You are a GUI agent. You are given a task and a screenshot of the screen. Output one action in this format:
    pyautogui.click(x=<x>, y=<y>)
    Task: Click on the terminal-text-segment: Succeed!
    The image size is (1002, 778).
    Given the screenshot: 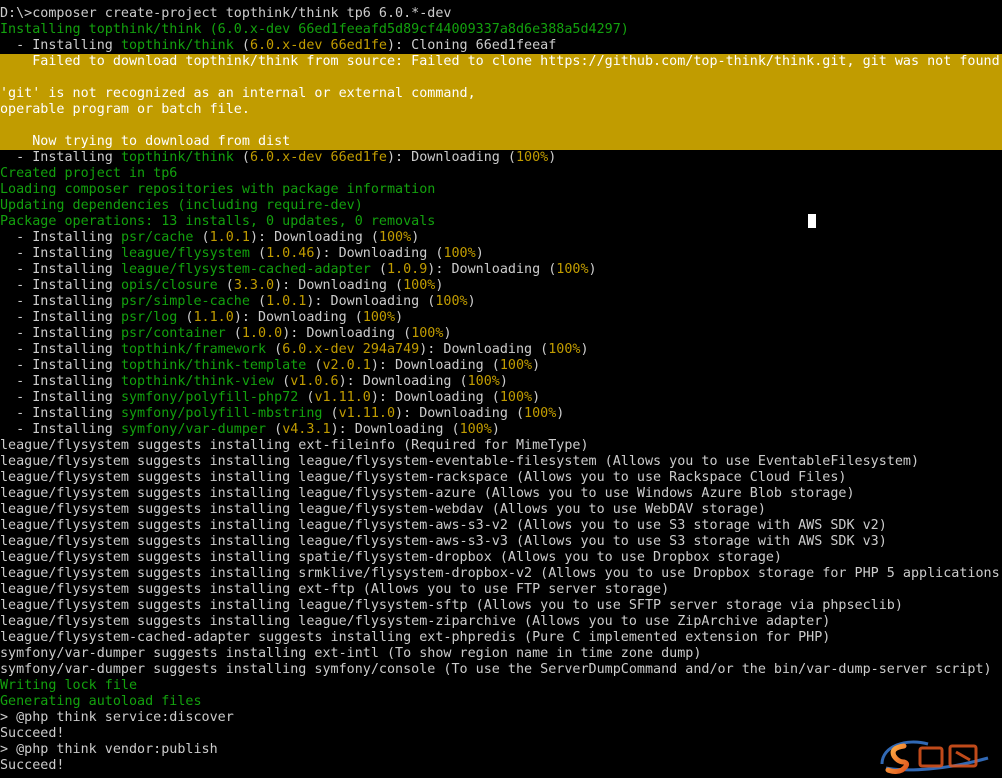 What is the action you would take?
    pyautogui.click(x=32, y=733)
    